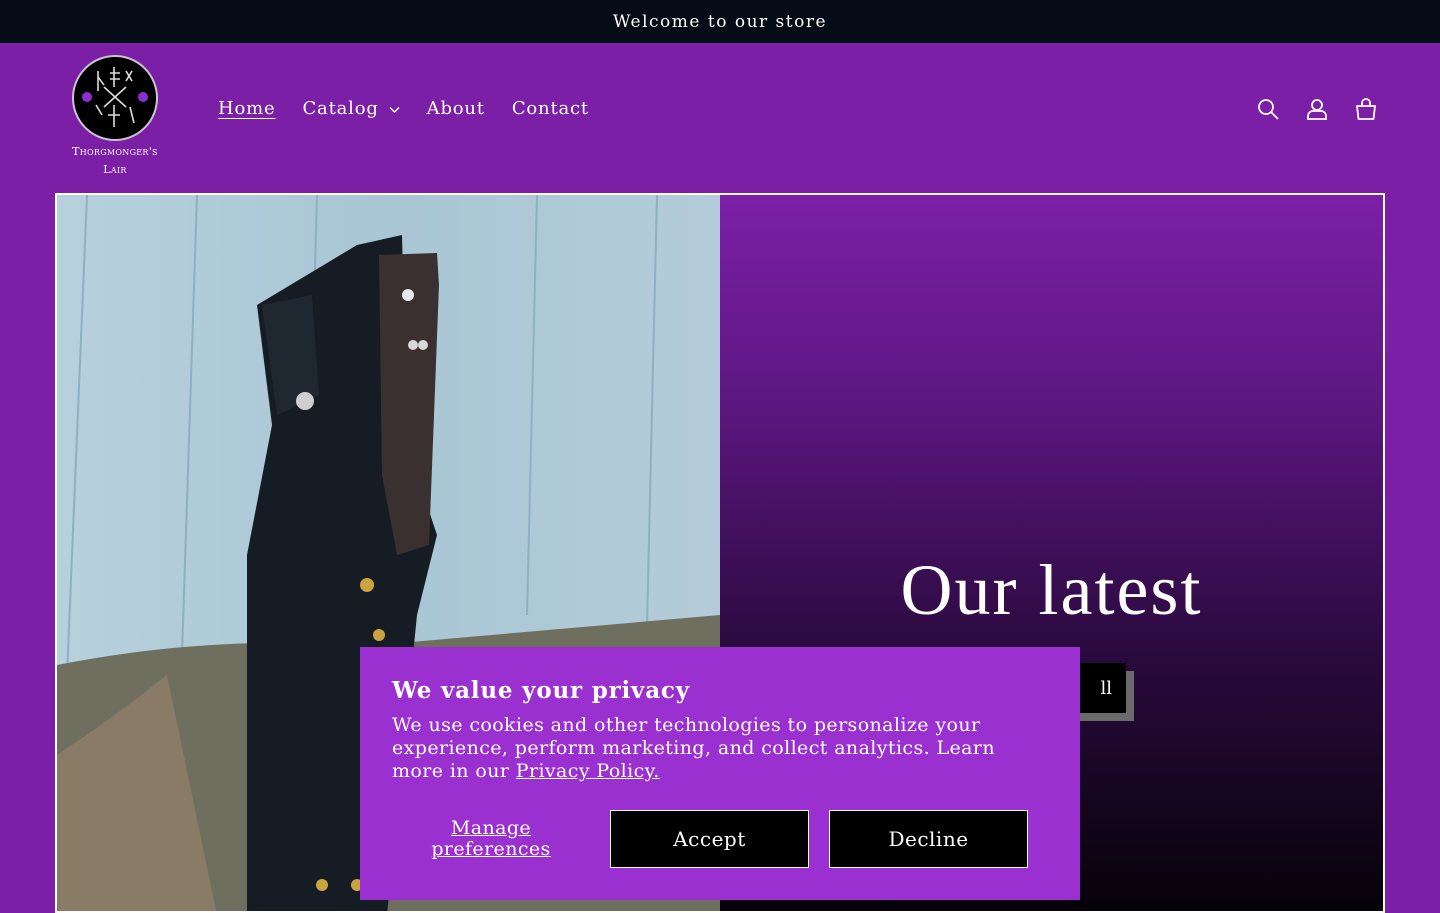 This screenshot has height=913, width=1440. I want to click on account-icon, so click(1317, 109).